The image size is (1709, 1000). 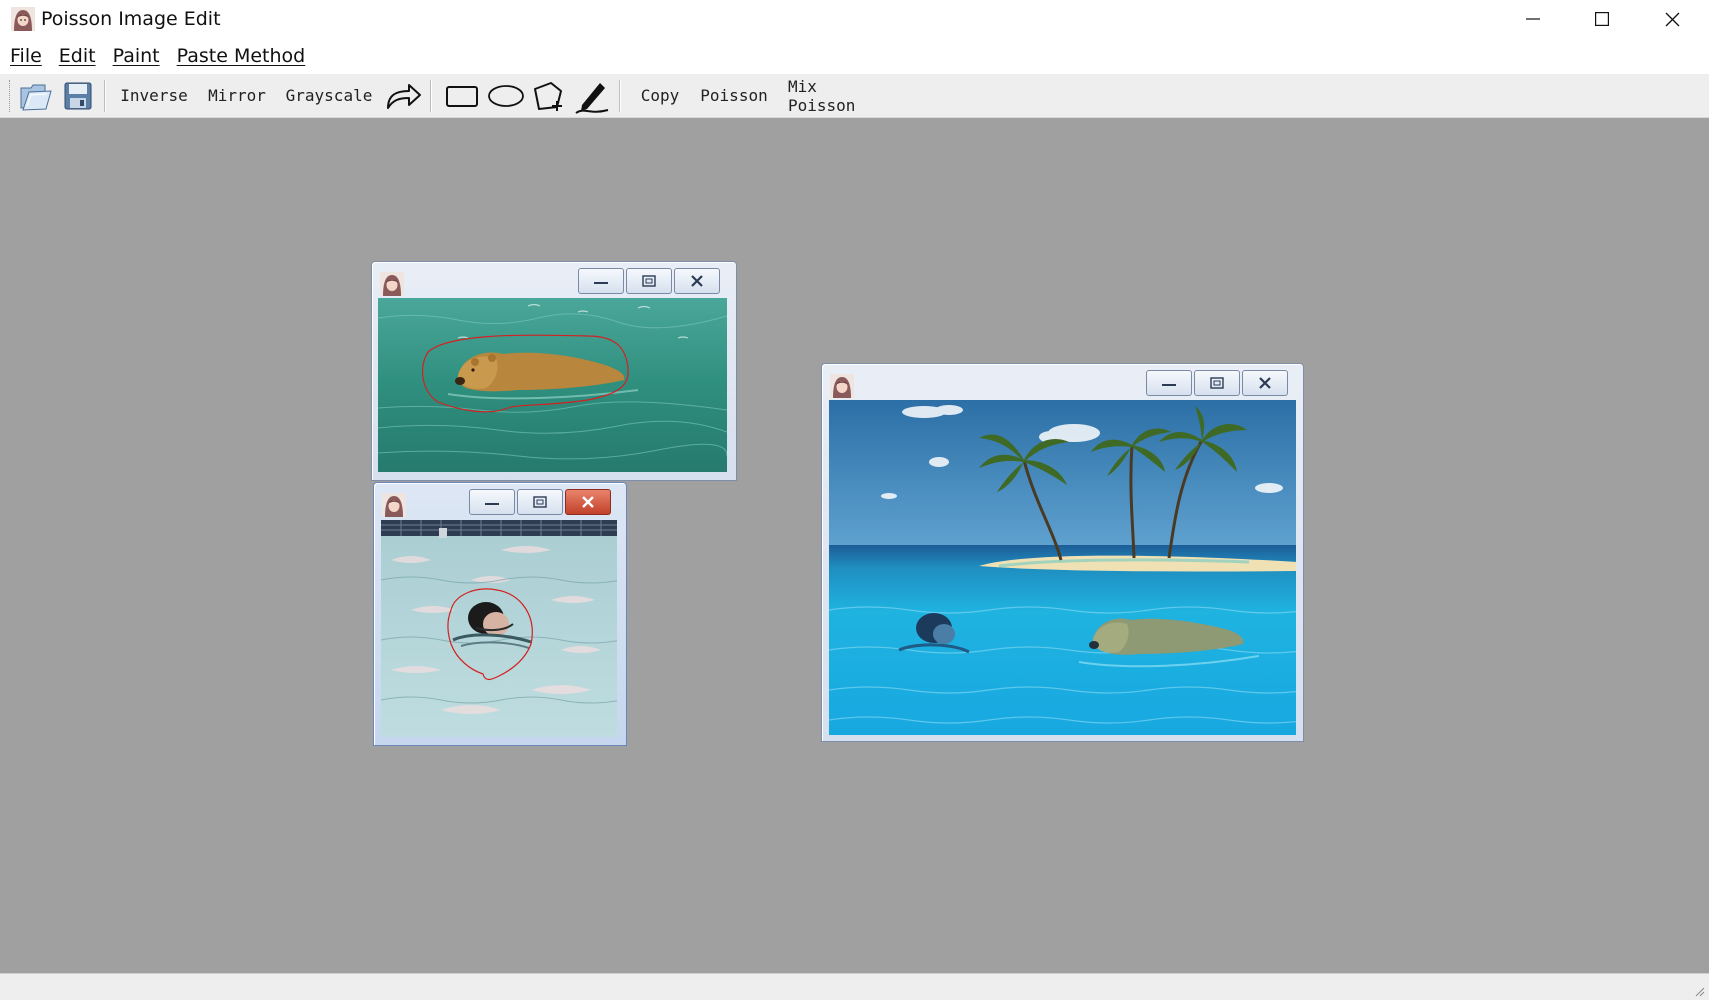 I want to click on menu-bar: File Edit Paint Paste Method, so click(x=854, y=56).